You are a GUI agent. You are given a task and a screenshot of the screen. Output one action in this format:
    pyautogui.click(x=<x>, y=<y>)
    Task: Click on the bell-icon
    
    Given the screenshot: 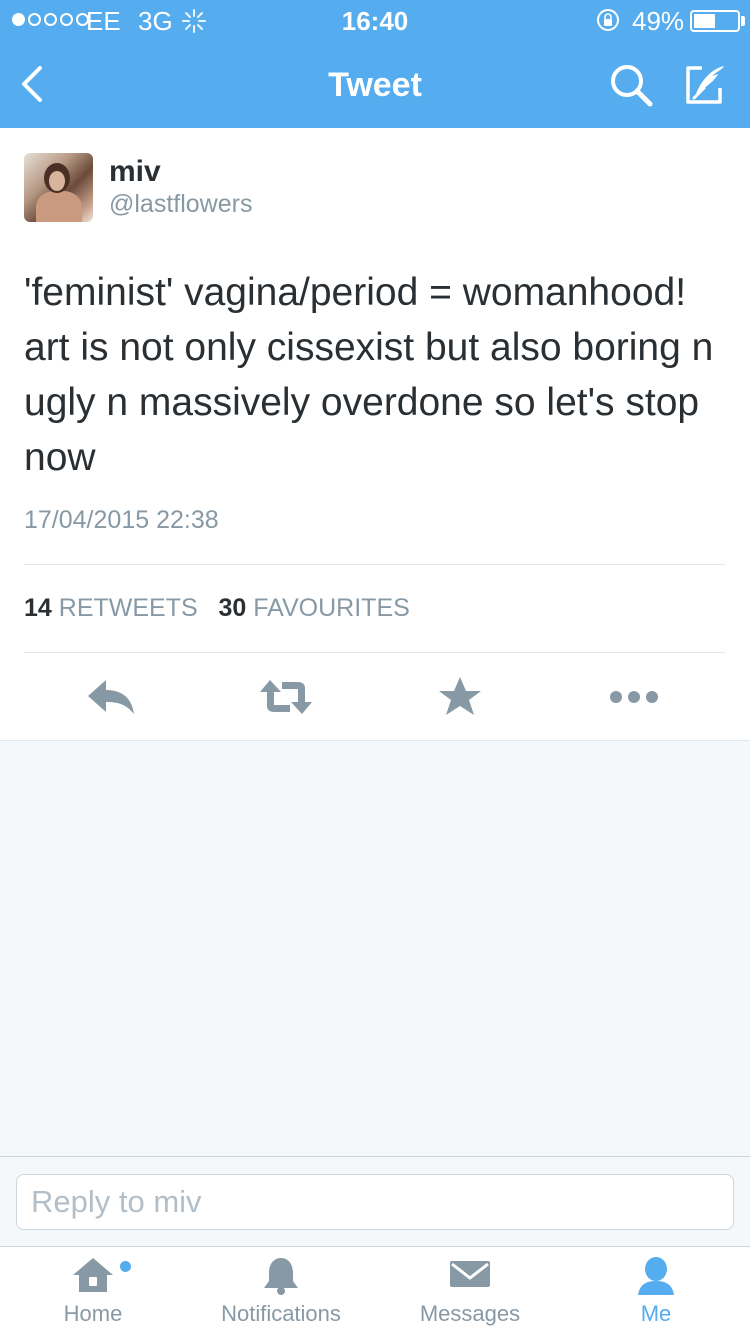 What is the action you would take?
    pyautogui.click(x=281, y=1276)
    